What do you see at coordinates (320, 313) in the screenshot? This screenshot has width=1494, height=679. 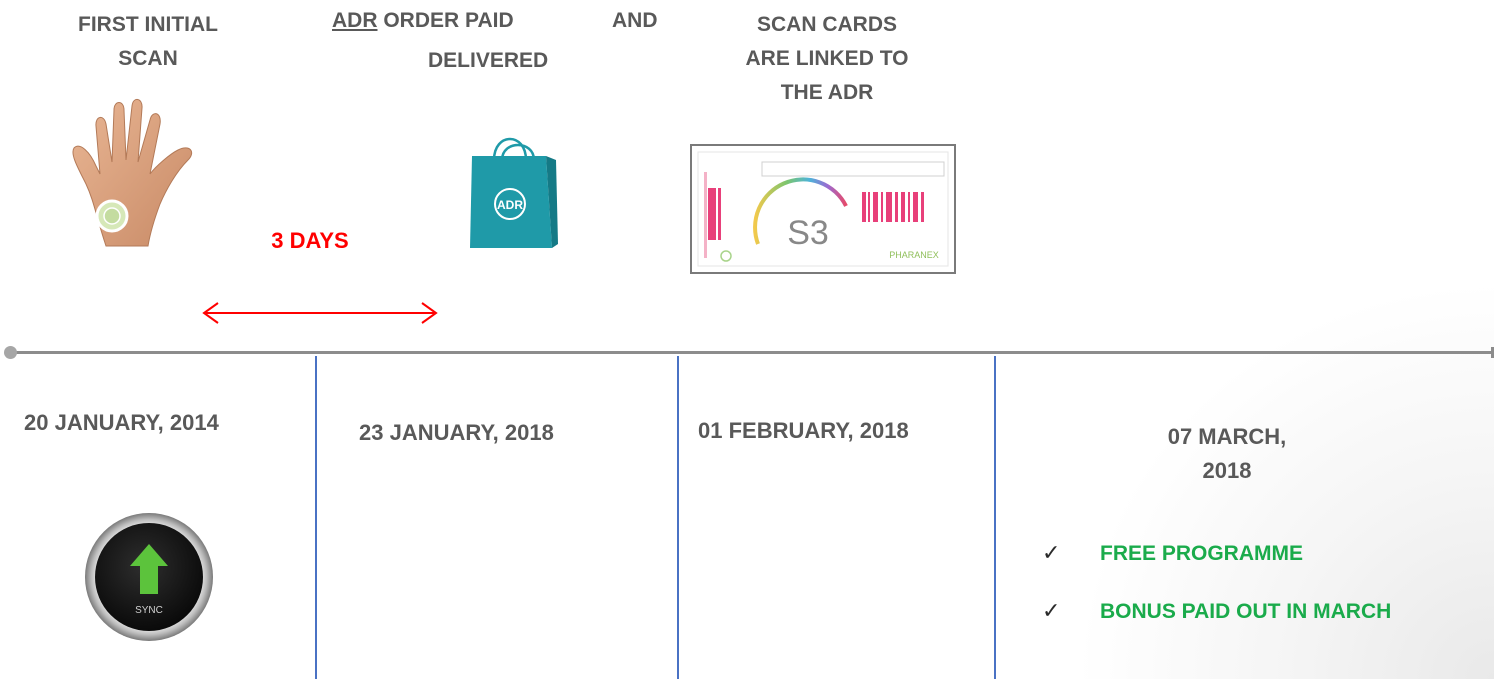 I see `duration-arrow` at bounding box center [320, 313].